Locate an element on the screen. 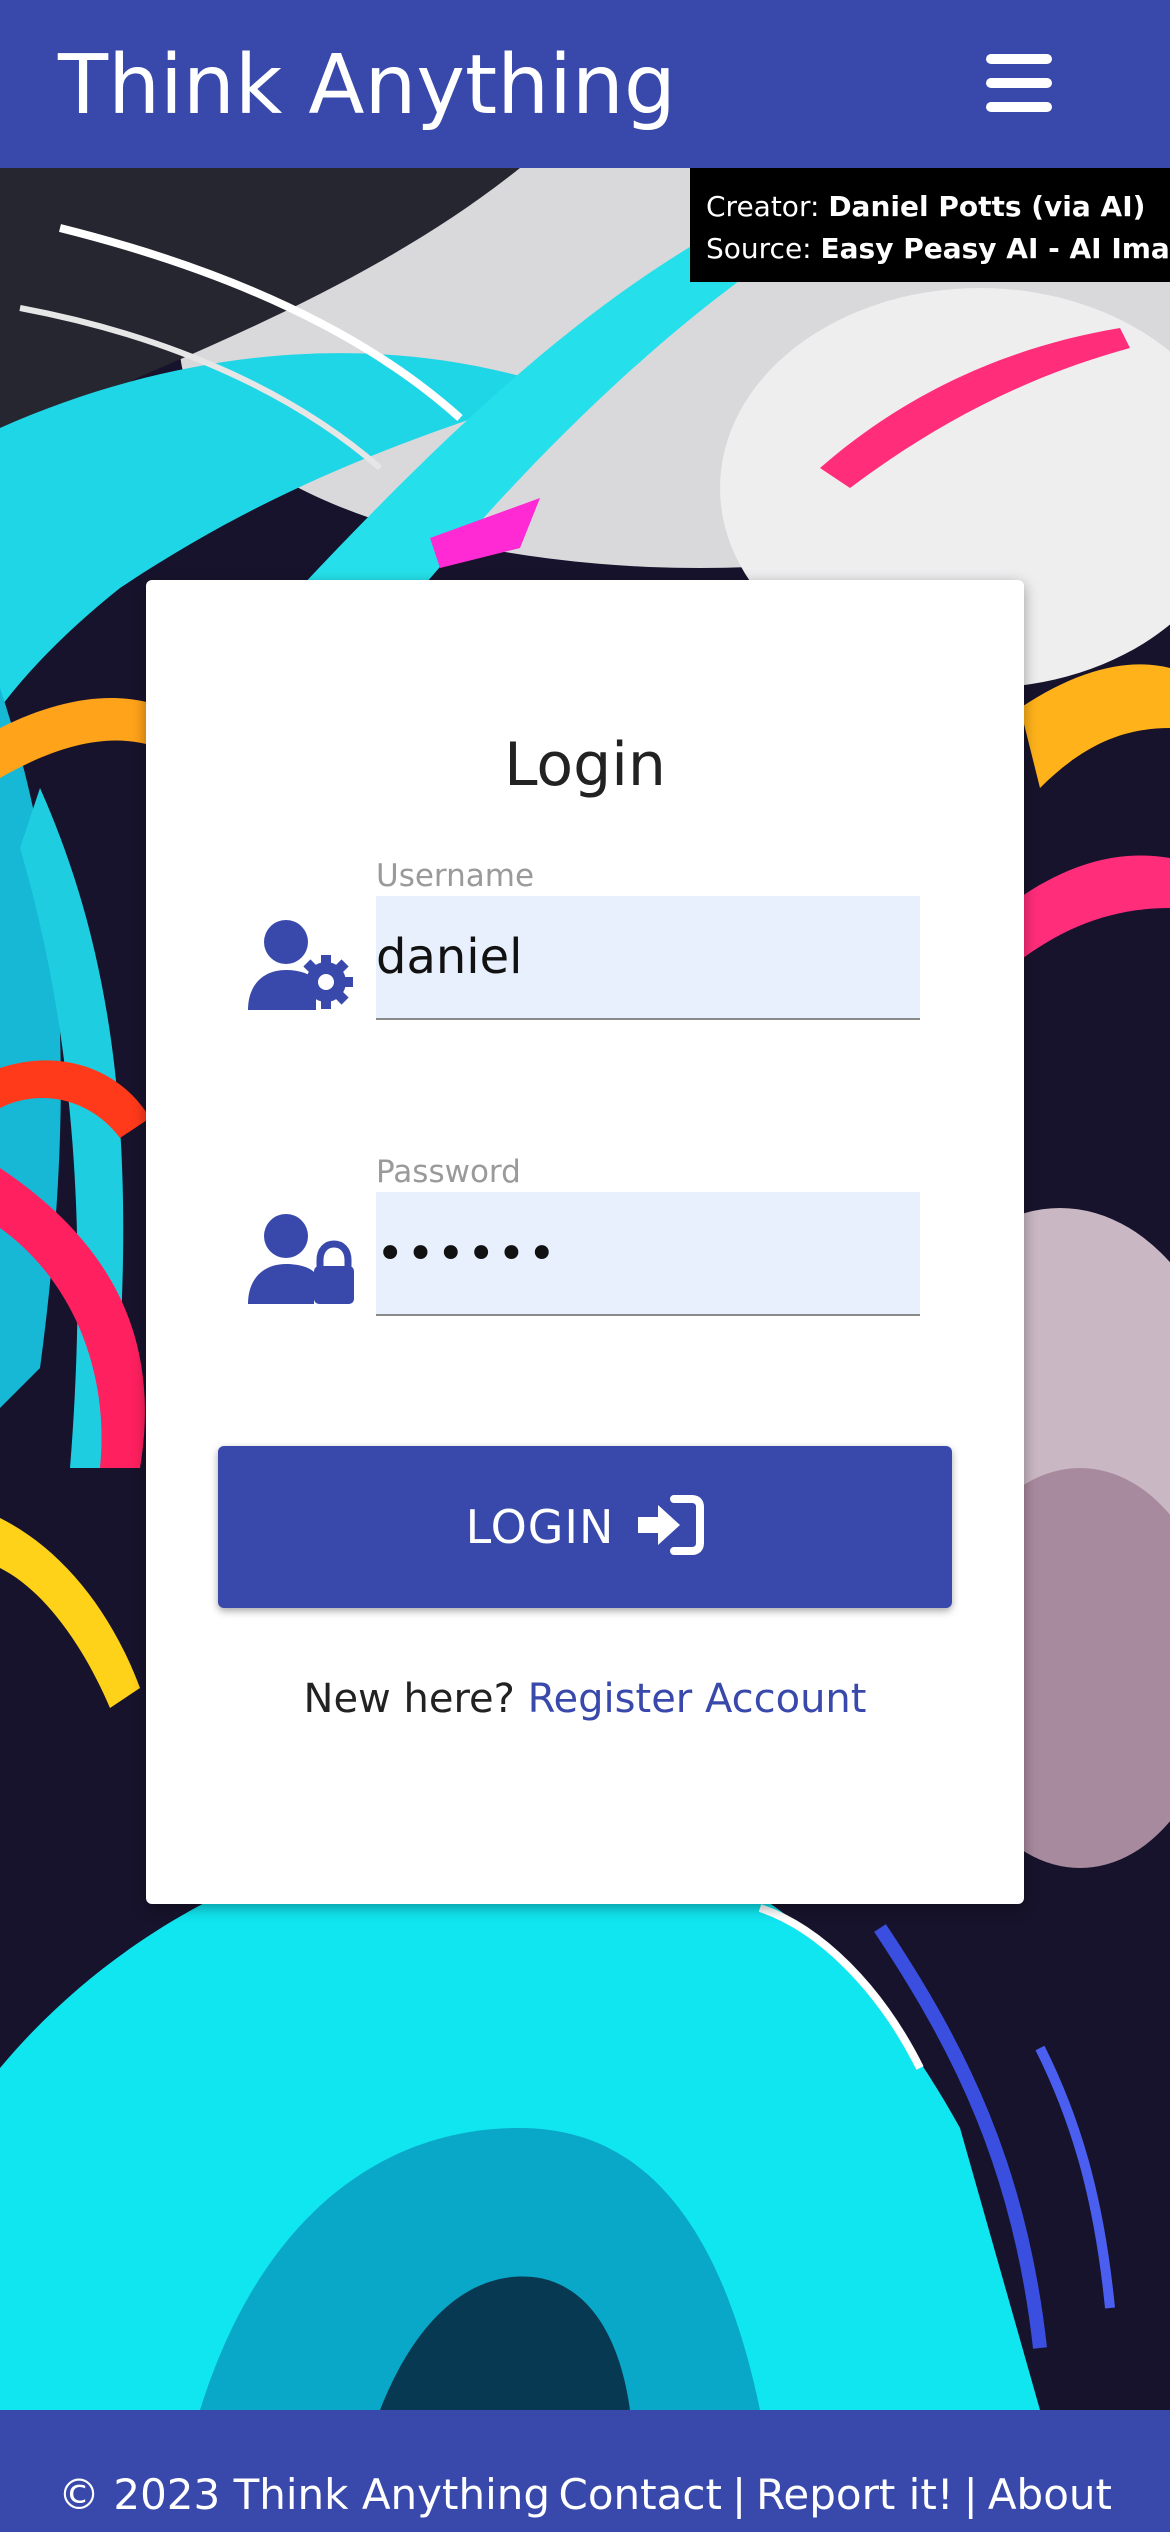 The width and height of the screenshot is (1170, 2532). footer-link-contact: Contact is located at coordinates (640, 2494).